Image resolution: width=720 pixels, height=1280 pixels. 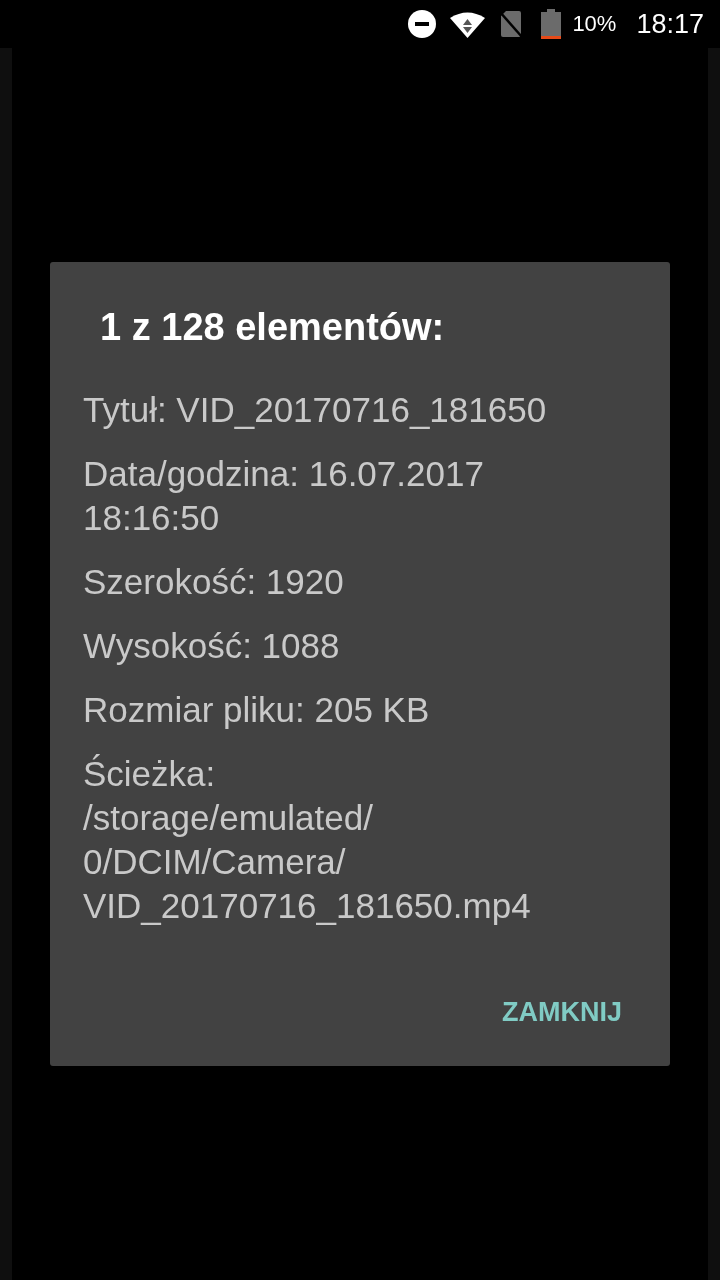 I want to click on close-button: ZAMKNIJ, so click(x=562, y=1012).